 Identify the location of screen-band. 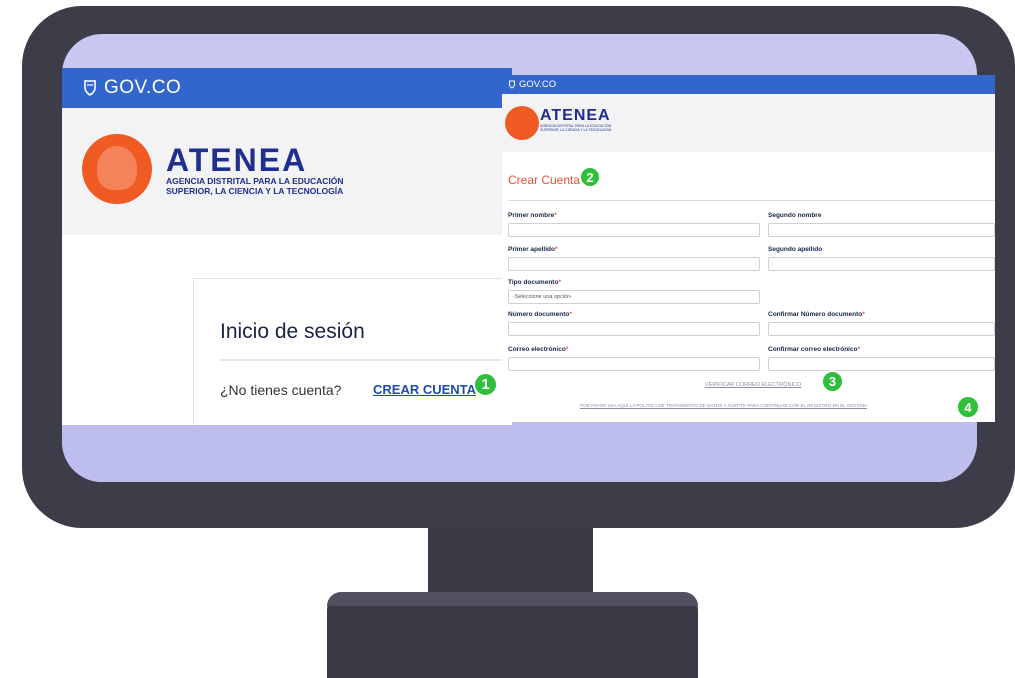
(519, 452).